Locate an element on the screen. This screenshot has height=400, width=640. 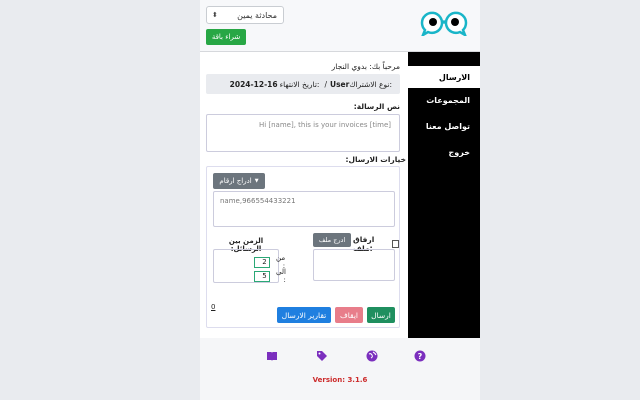
numbers-textarea: name,966554433221 is located at coordinates (304, 209).